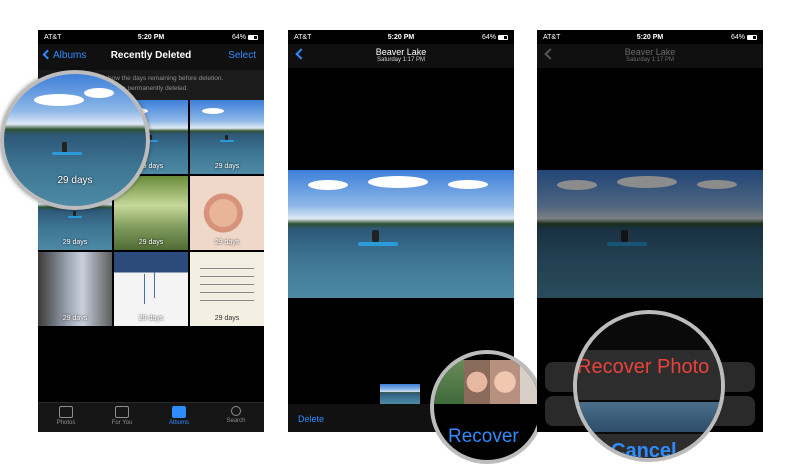 The height and width of the screenshot is (465, 800). What do you see at coordinates (179, 412) in the screenshot?
I see `albums-icon` at bounding box center [179, 412].